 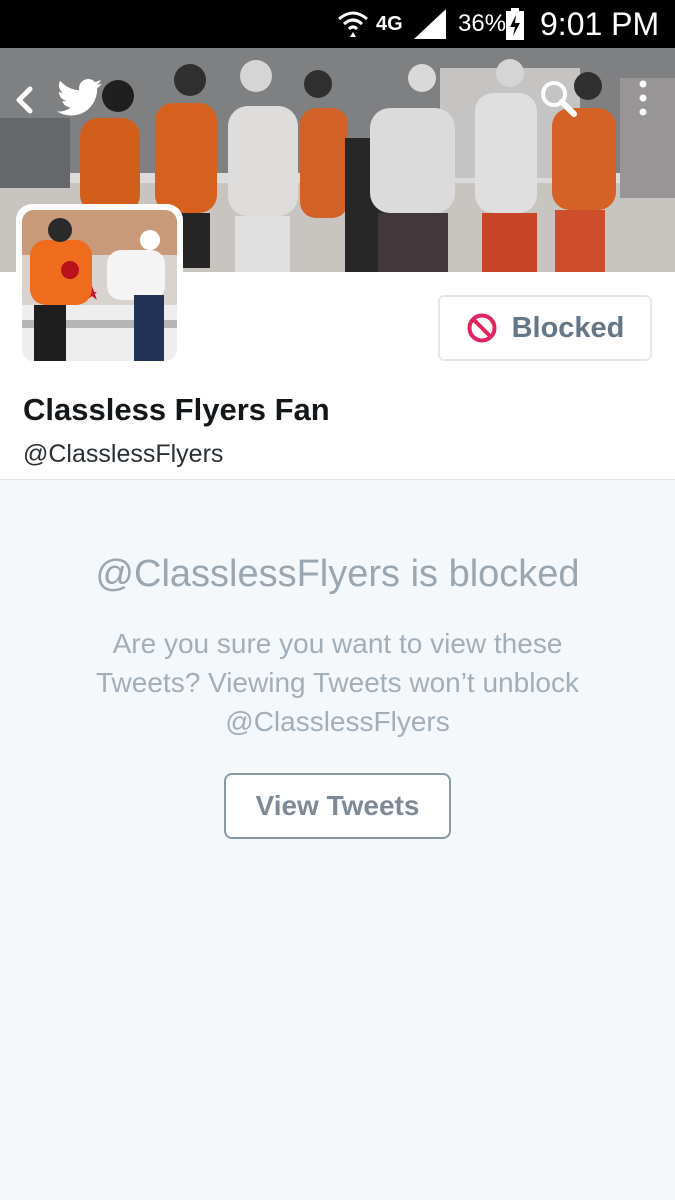 What do you see at coordinates (389, 23) in the screenshot?
I see `network-type: 4G` at bounding box center [389, 23].